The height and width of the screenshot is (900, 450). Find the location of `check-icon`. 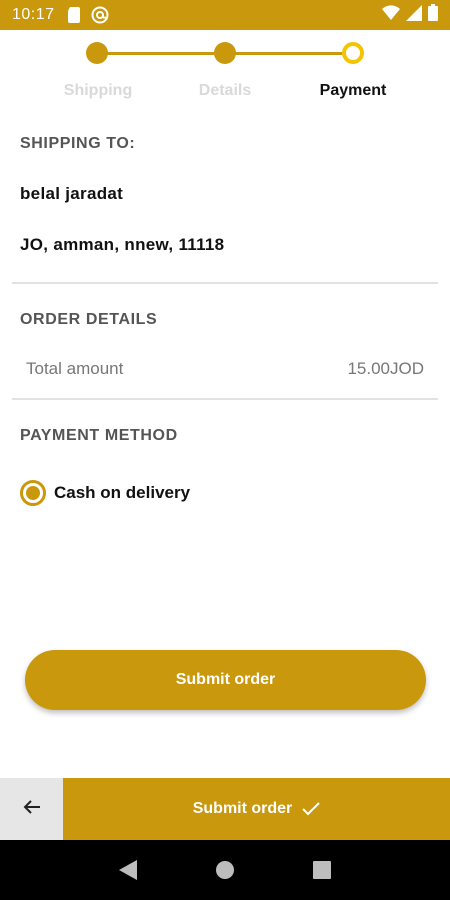

check-icon is located at coordinates (311, 809).